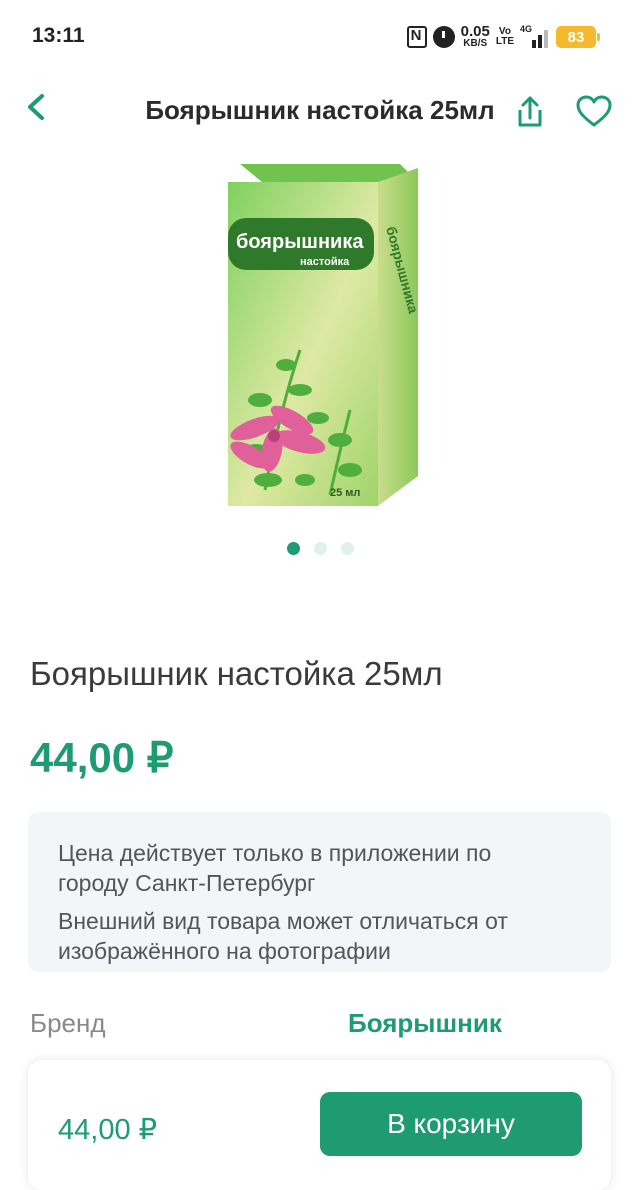  What do you see at coordinates (293, 548) in the screenshot?
I see `gallery-dot-active` at bounding box center [293, 548].